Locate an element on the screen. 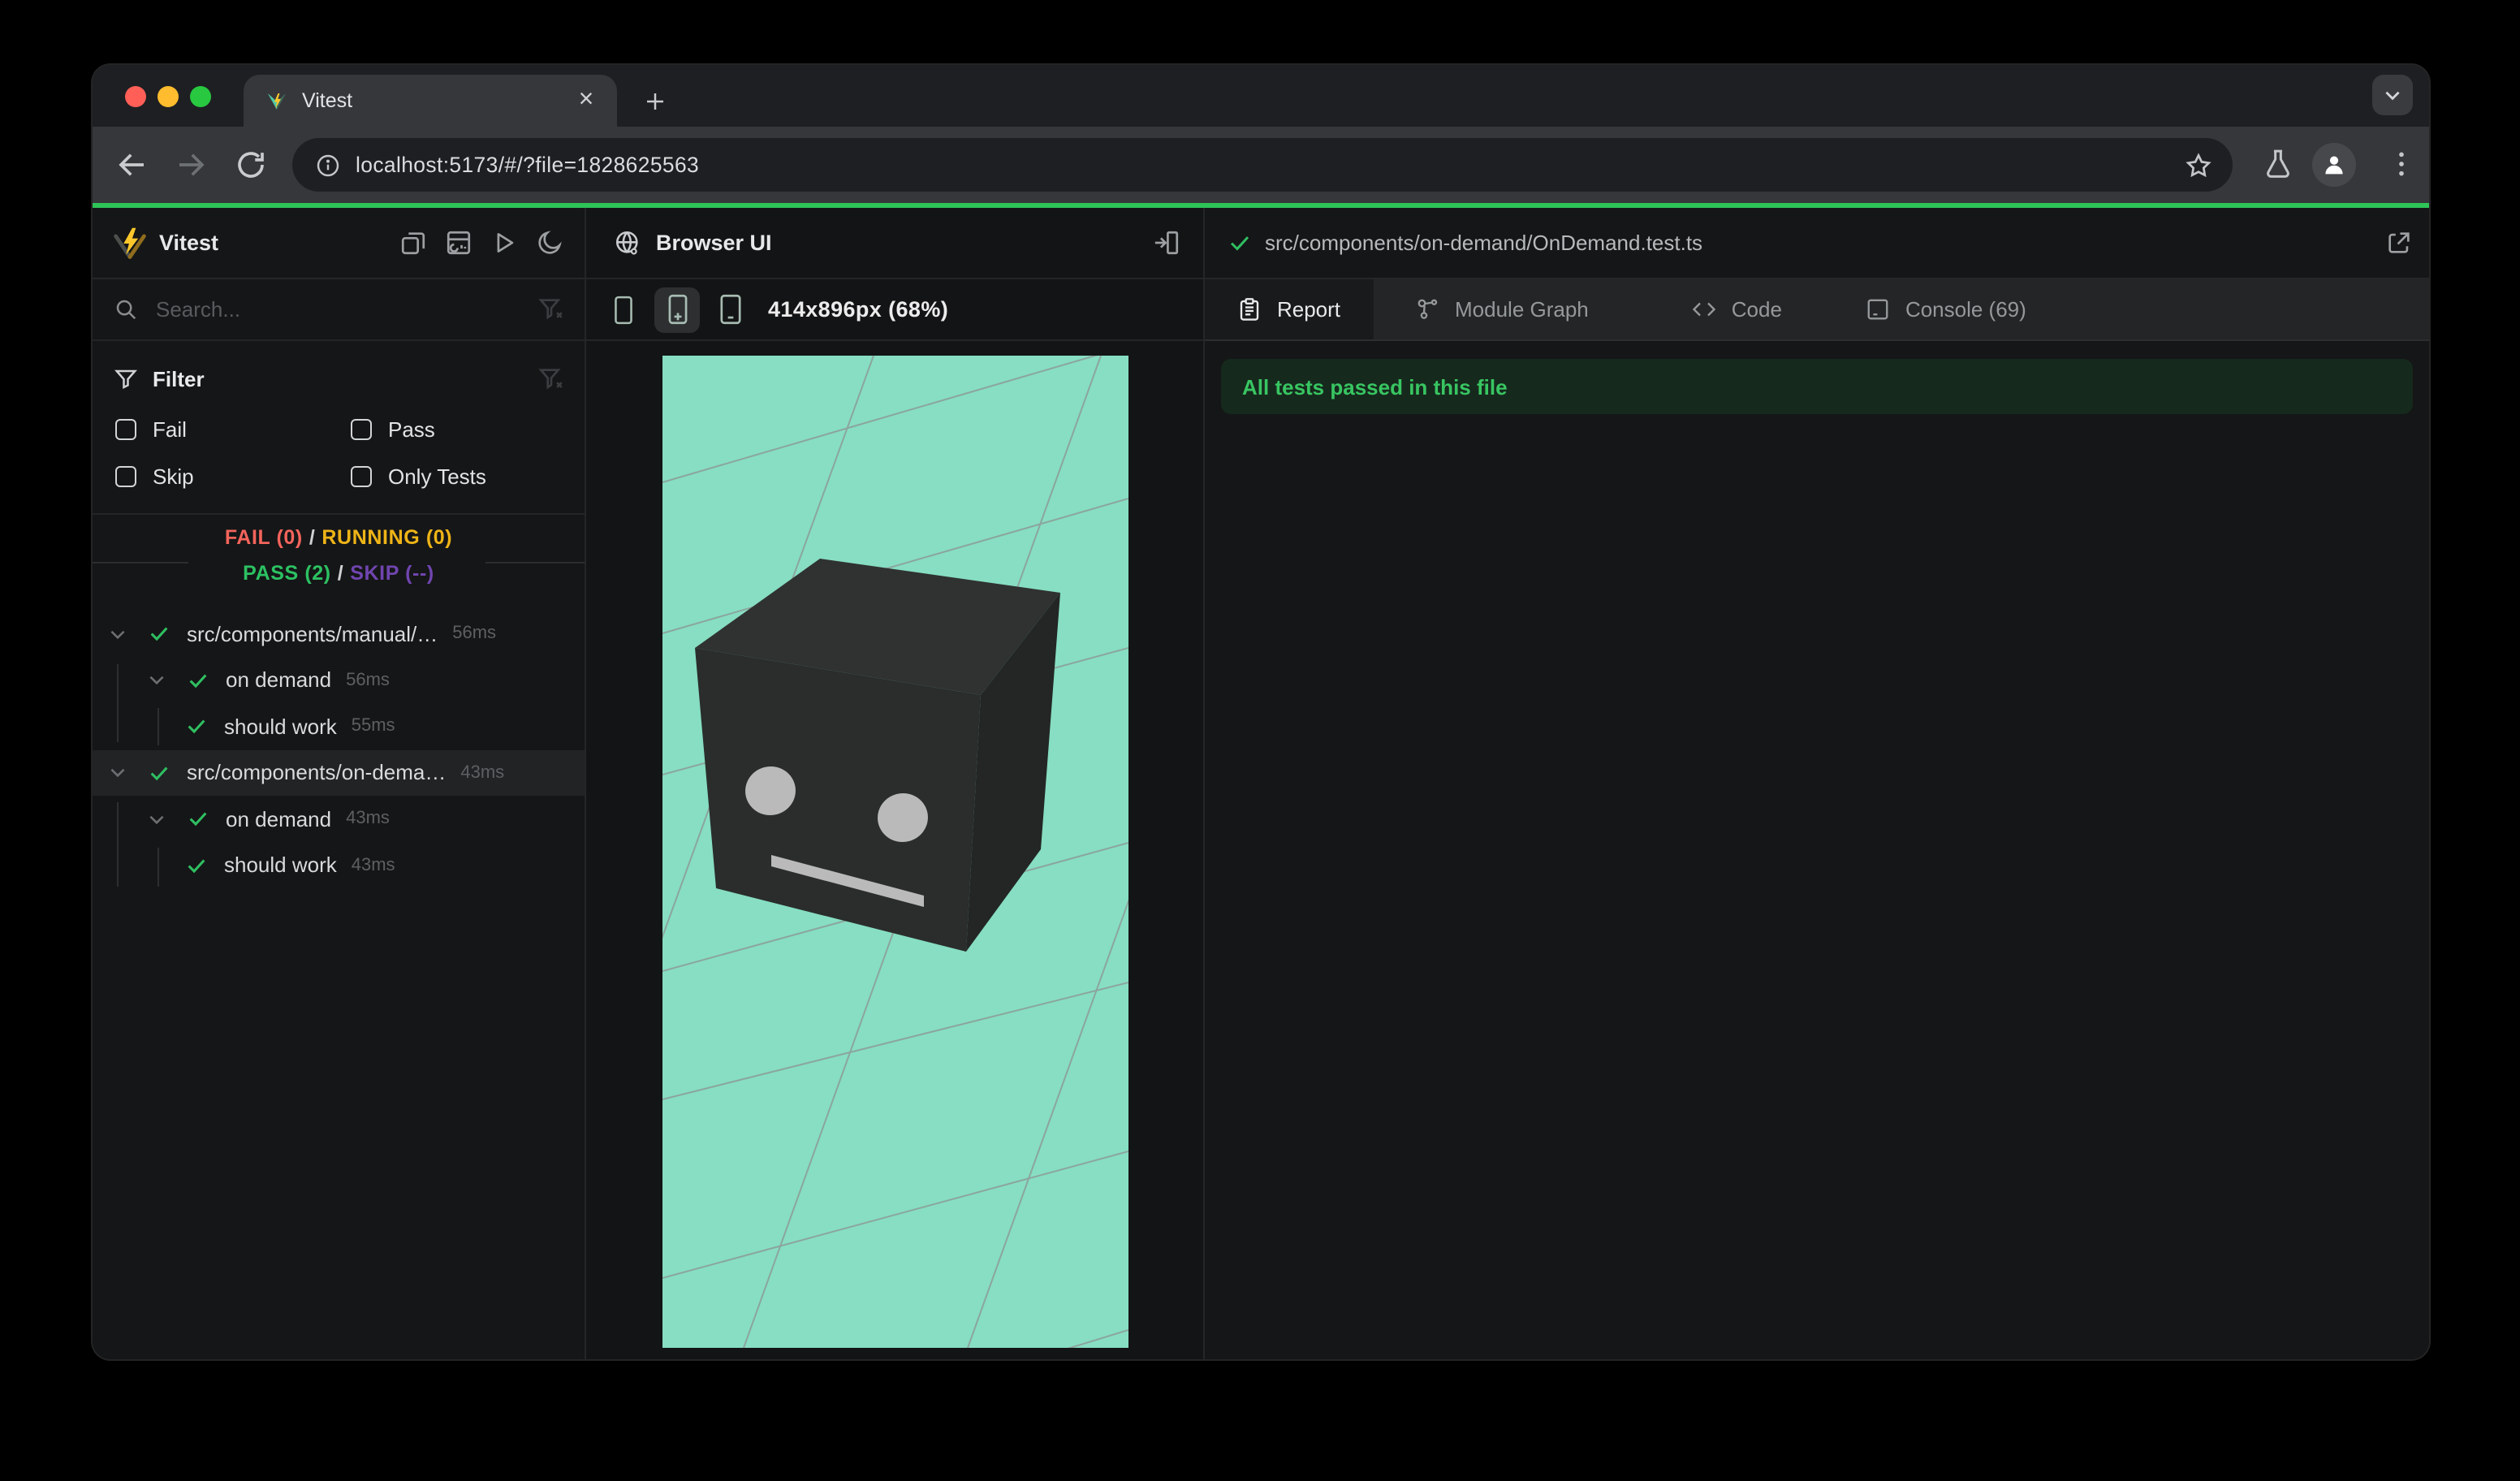  minimize-window-button is located at coordinates (169, 96).